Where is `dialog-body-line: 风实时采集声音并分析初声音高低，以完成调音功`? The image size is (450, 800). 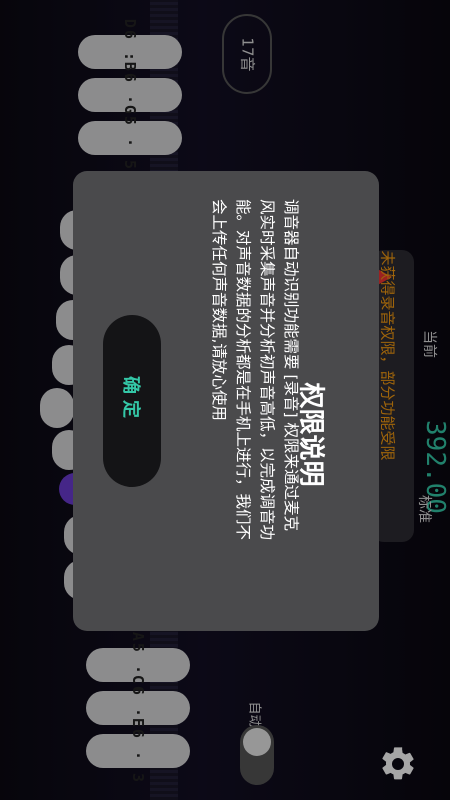 dialog-body-line: 风实时采集声音并分析初声音高低，以完成调音功 is located at coordinates (267, 370).